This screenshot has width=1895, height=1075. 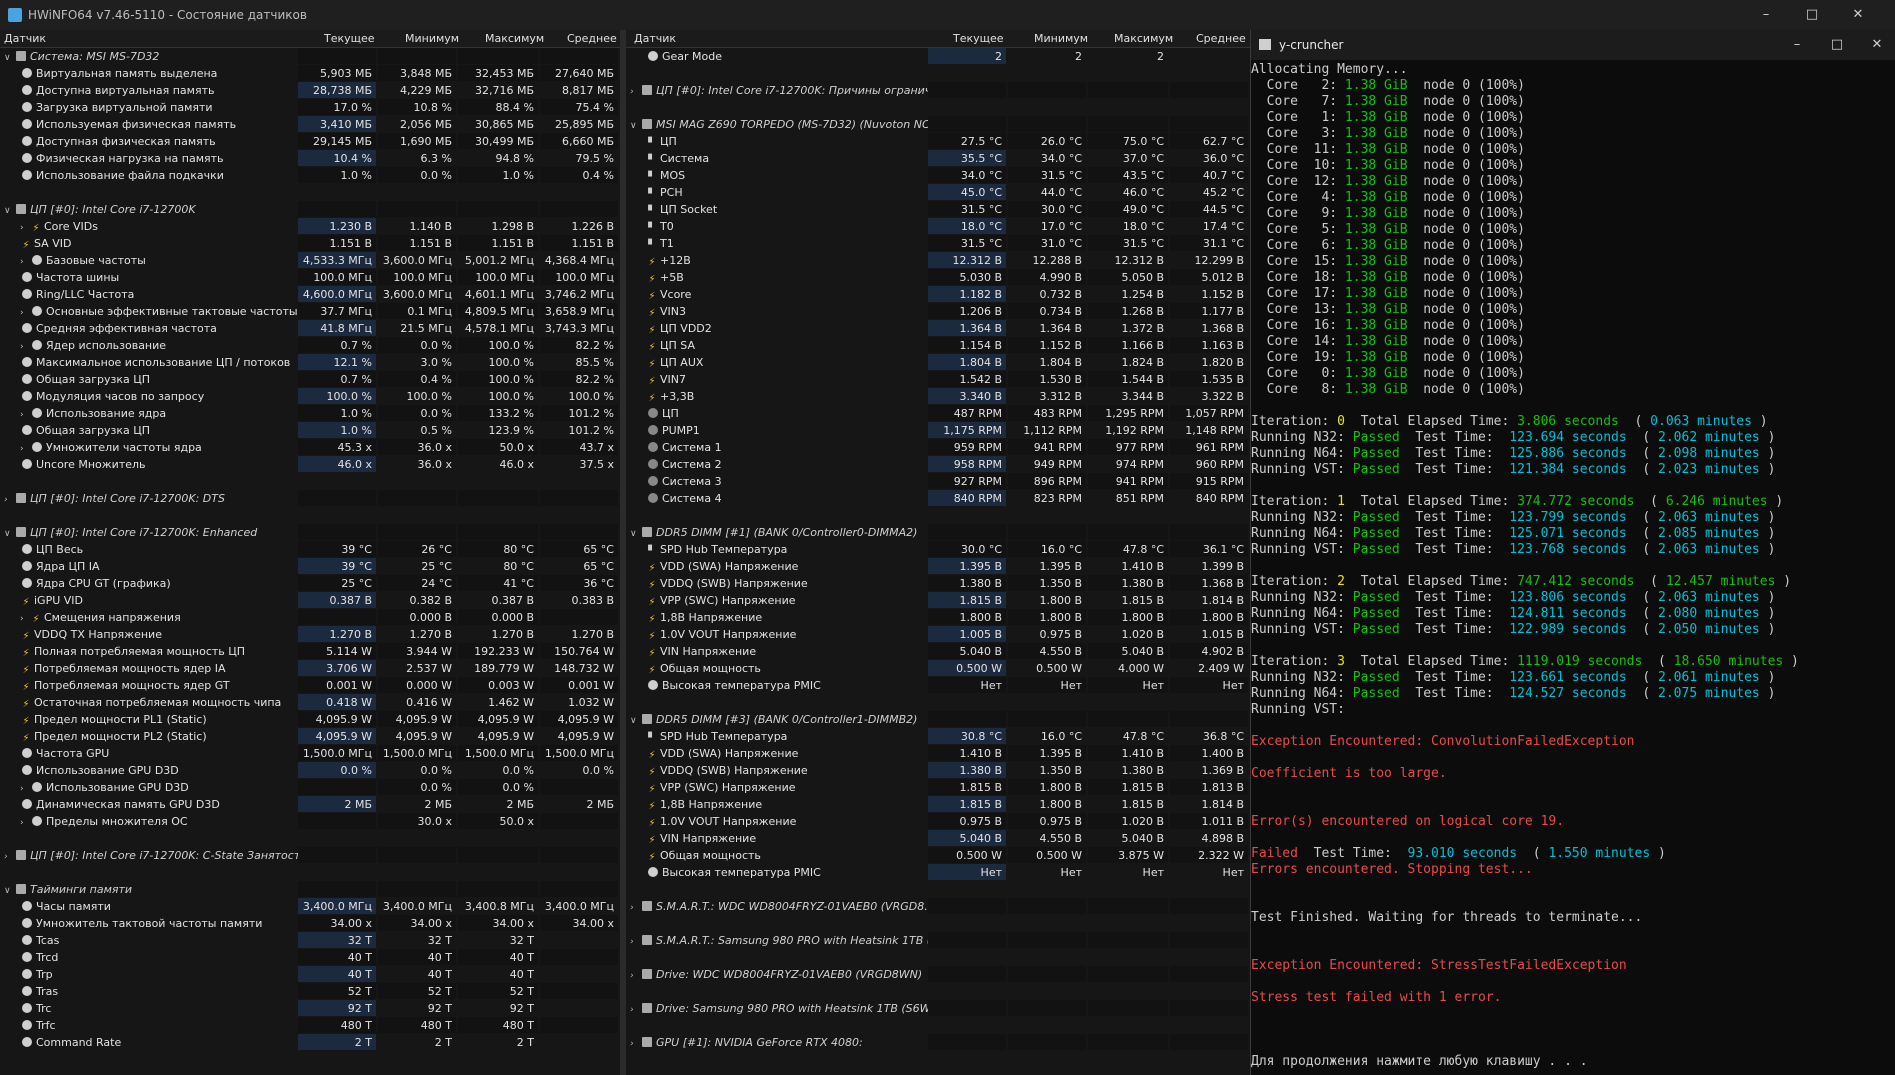 I want to click on sensor-row: ⚡ ЦП SA 1.154 В 1.152 В 1.166 В 1.163 В, so click(x=938, y=345).